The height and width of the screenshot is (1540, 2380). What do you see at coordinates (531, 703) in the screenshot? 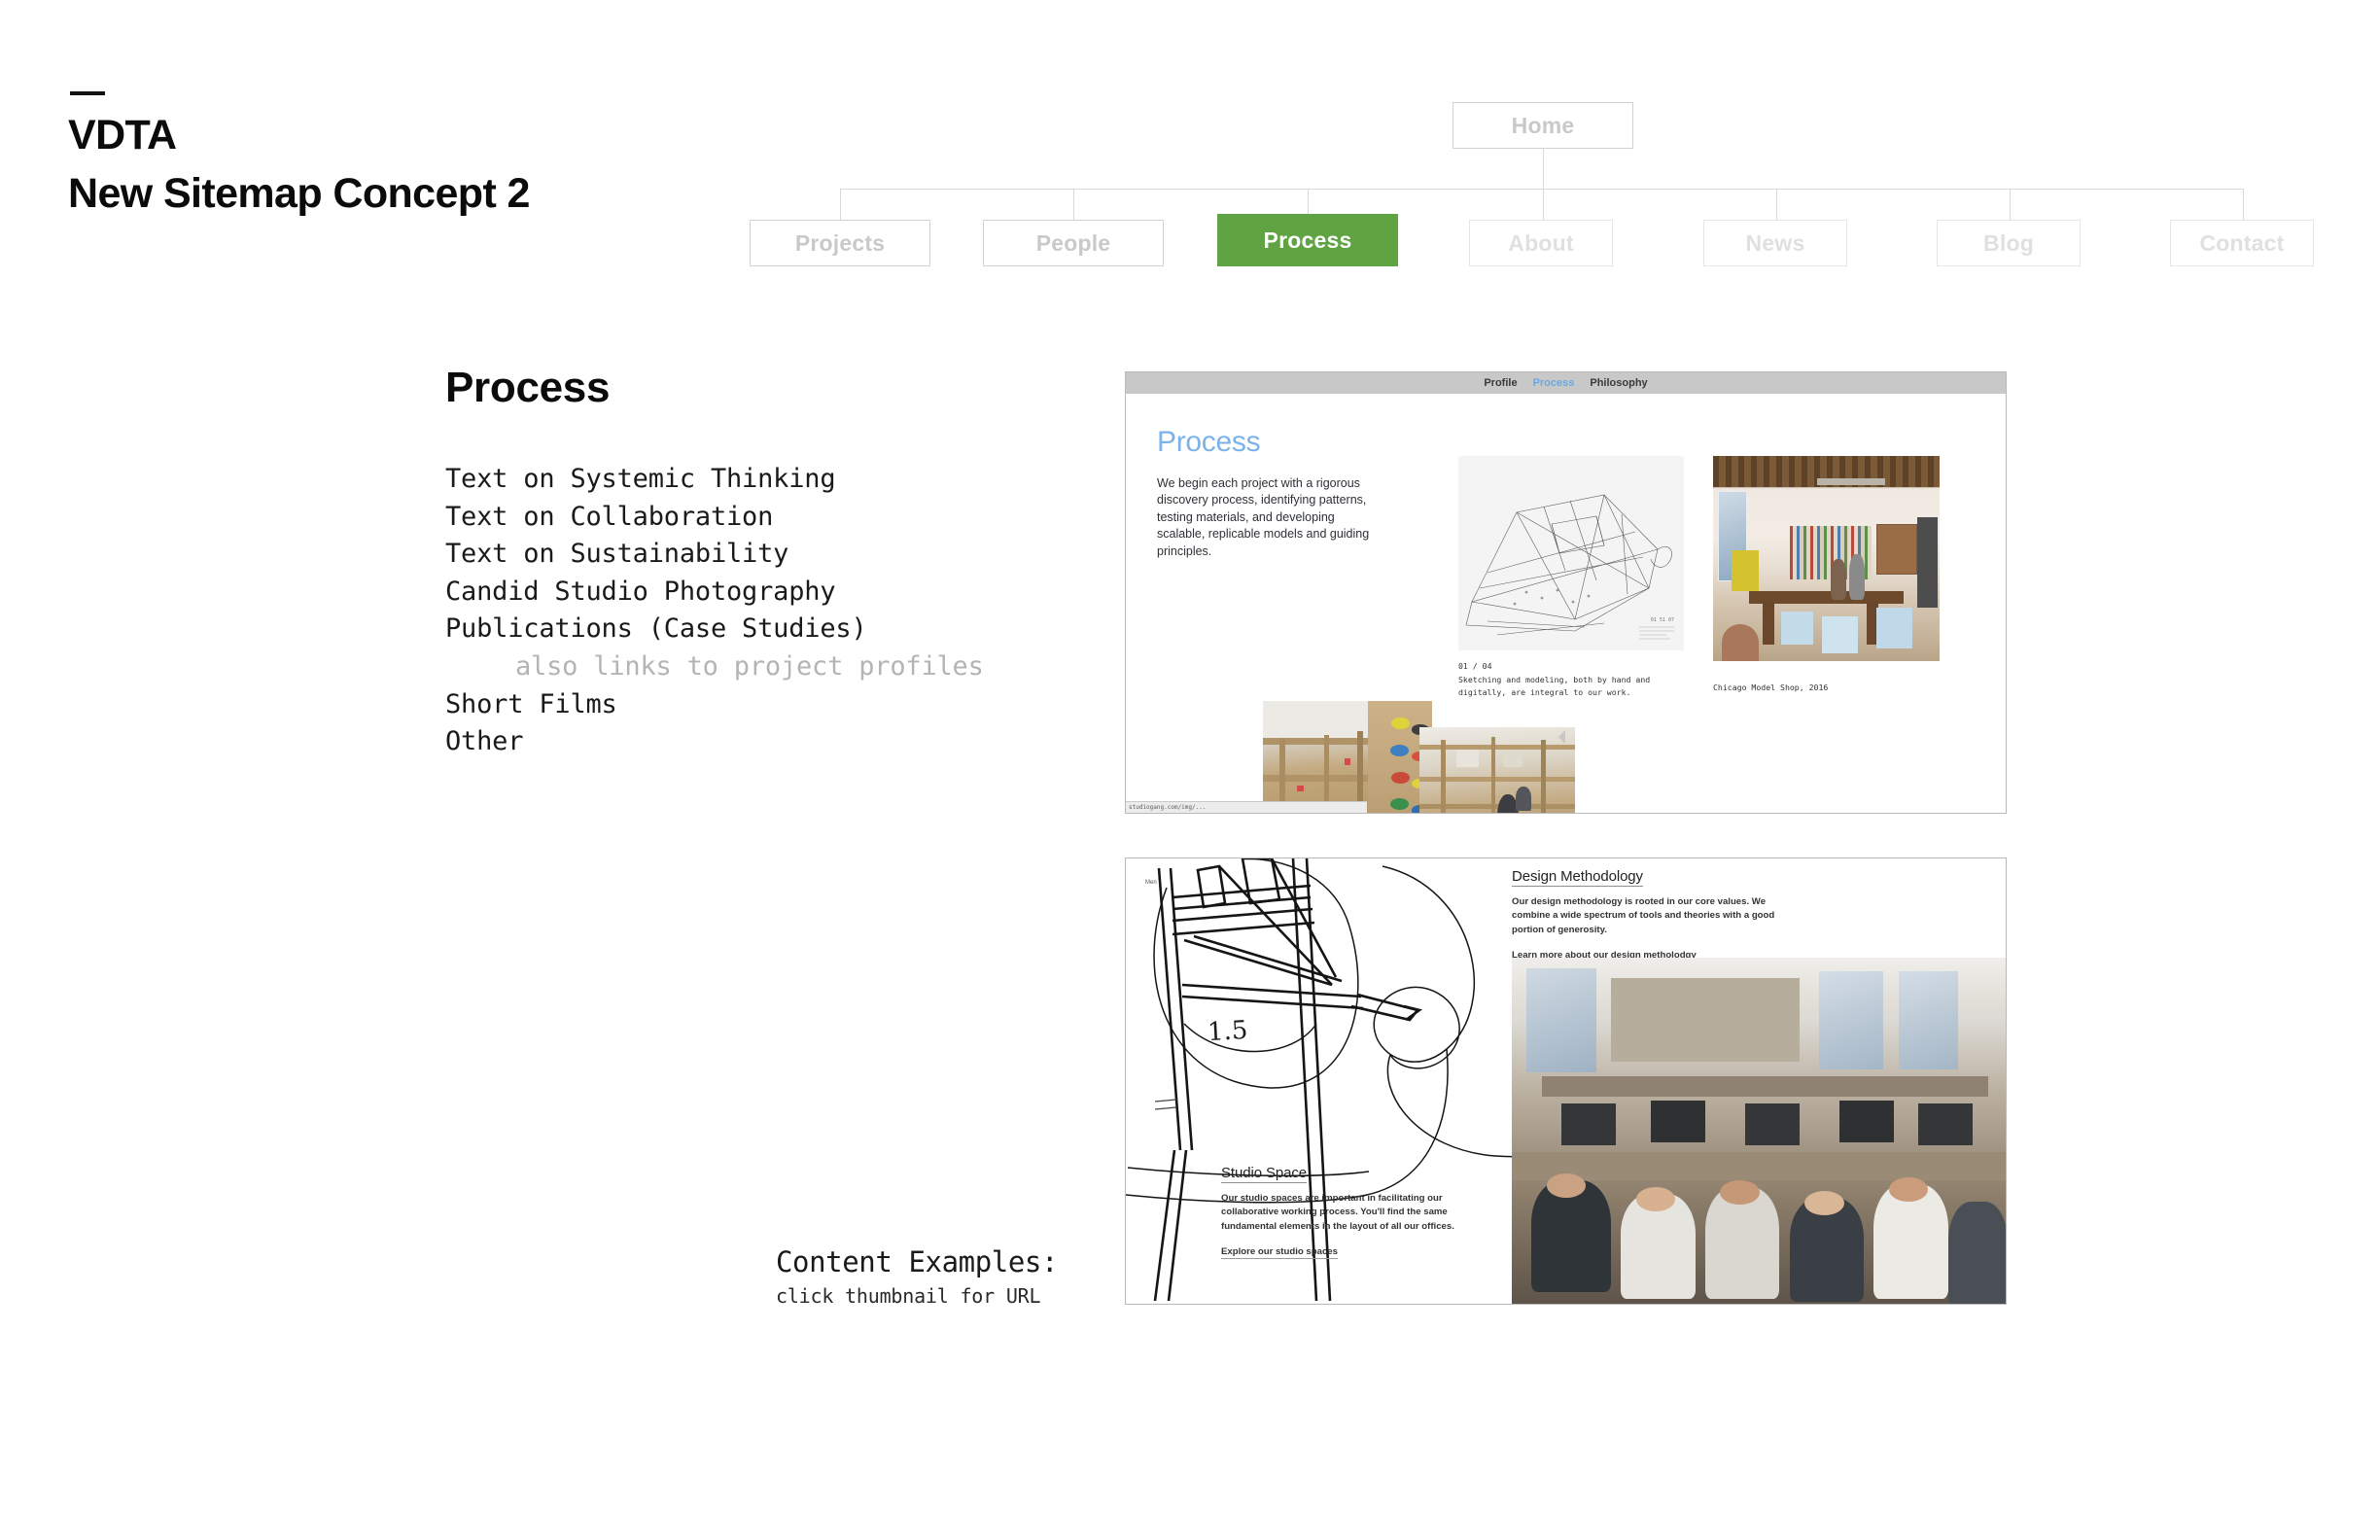
I see `list-item: Short Films` at bounding box center [531, 703].